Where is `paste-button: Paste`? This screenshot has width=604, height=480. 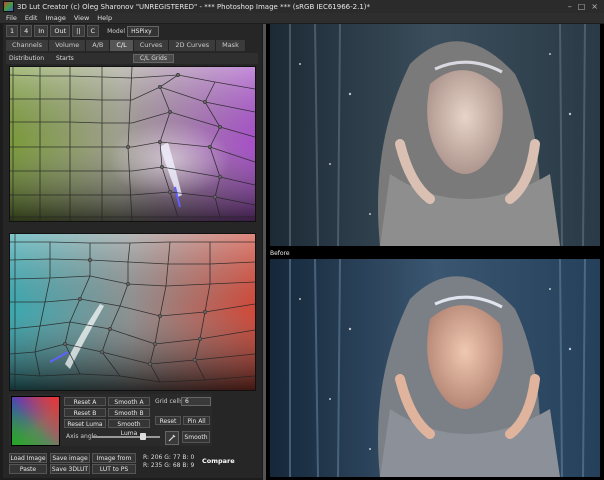
paste-button: Paste is located at coordinates (28, 469).